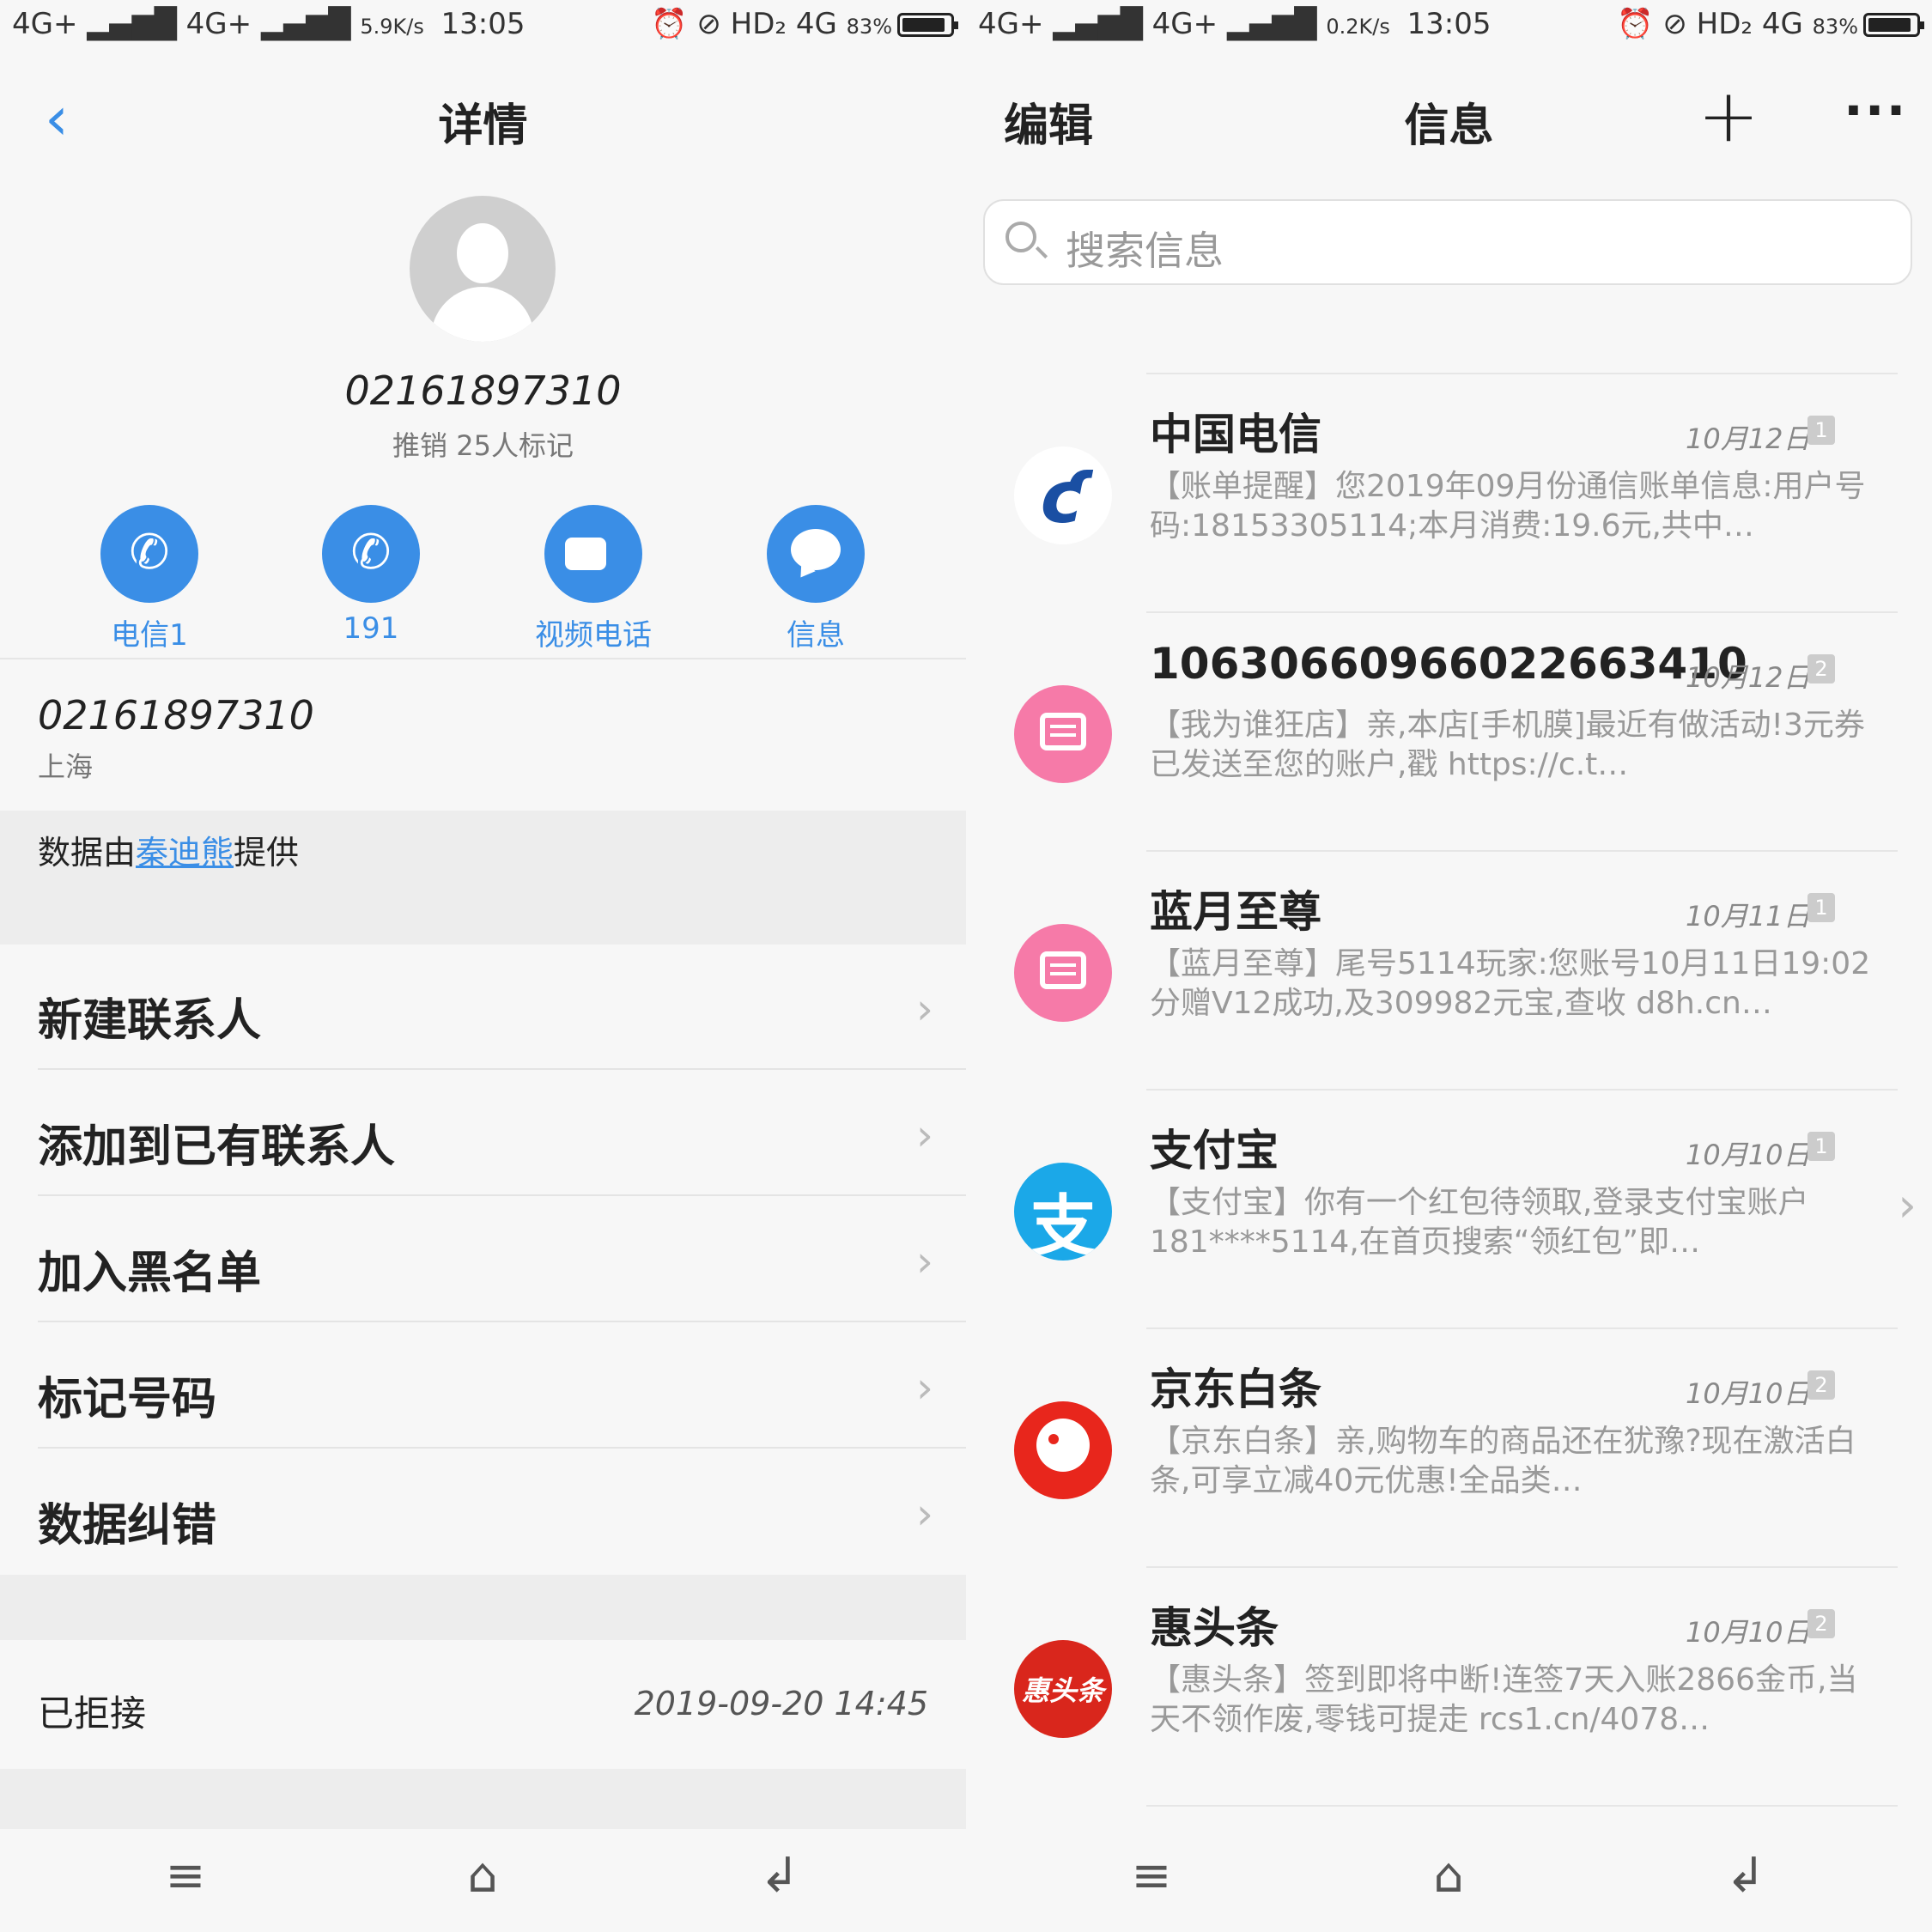  What do you see at coordinates (1748, 917) in the screenshot?
I see `thread-date: 10月11日` at bounding box center [1748, 917].